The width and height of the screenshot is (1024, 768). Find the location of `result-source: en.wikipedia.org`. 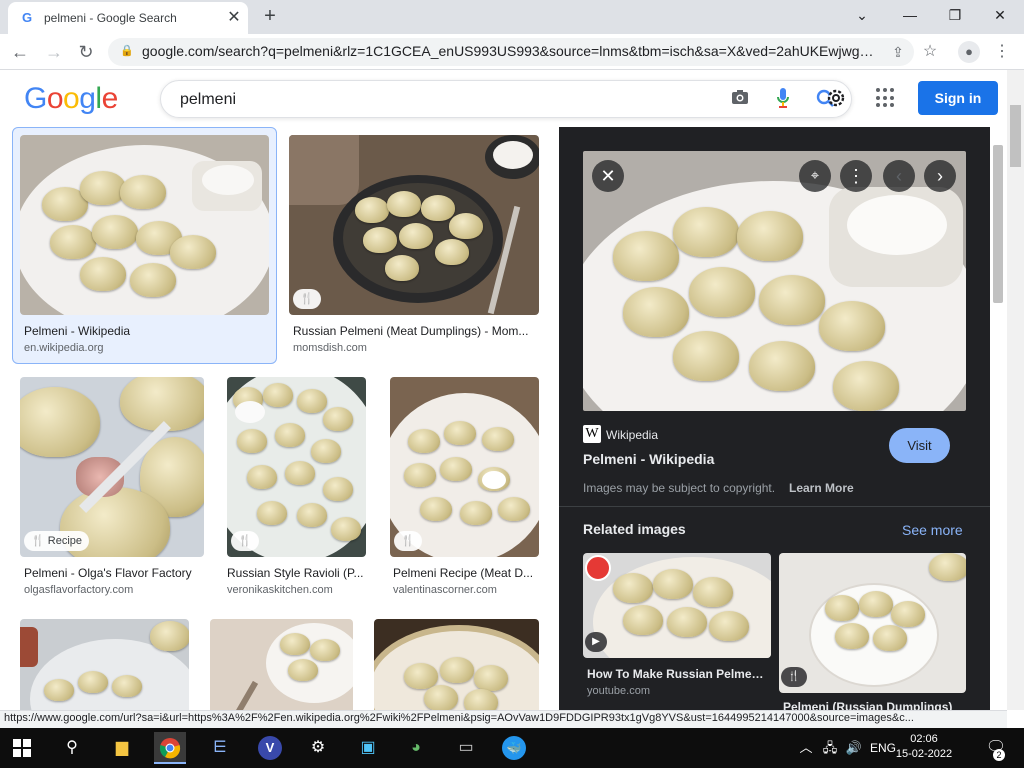

result-source: en.wikipedia.org is located at coordinates (144, 348).